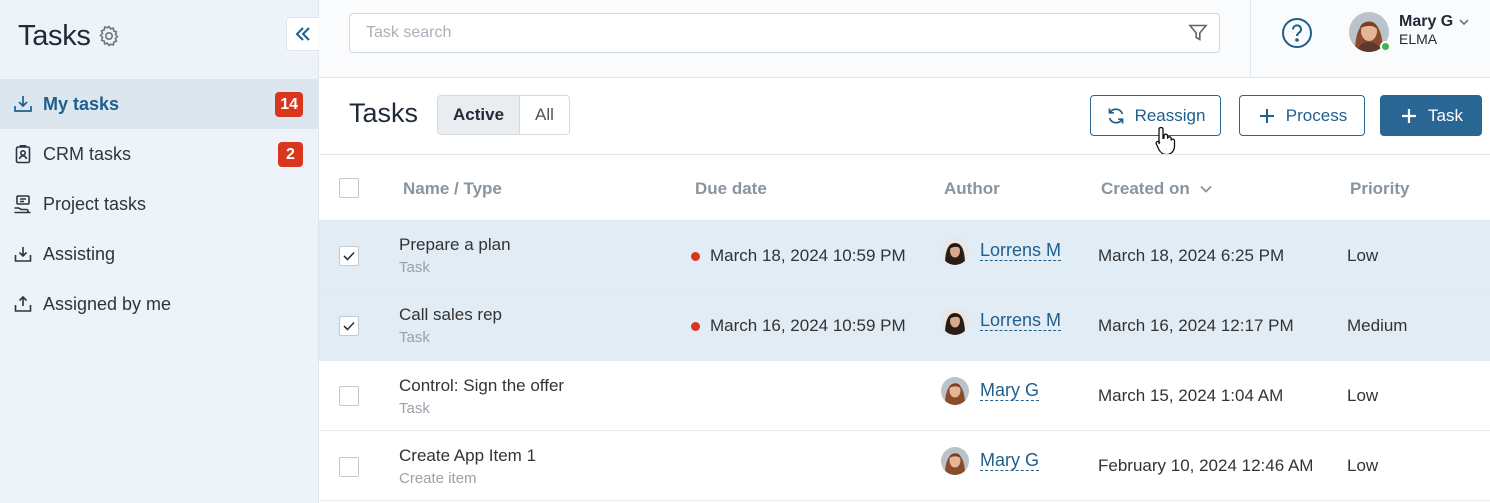 The width and height of the screenshot is (1490, 503). Describe the element at coordinates (784, 33) in the screenshot. I see `task-search-input` at that location.